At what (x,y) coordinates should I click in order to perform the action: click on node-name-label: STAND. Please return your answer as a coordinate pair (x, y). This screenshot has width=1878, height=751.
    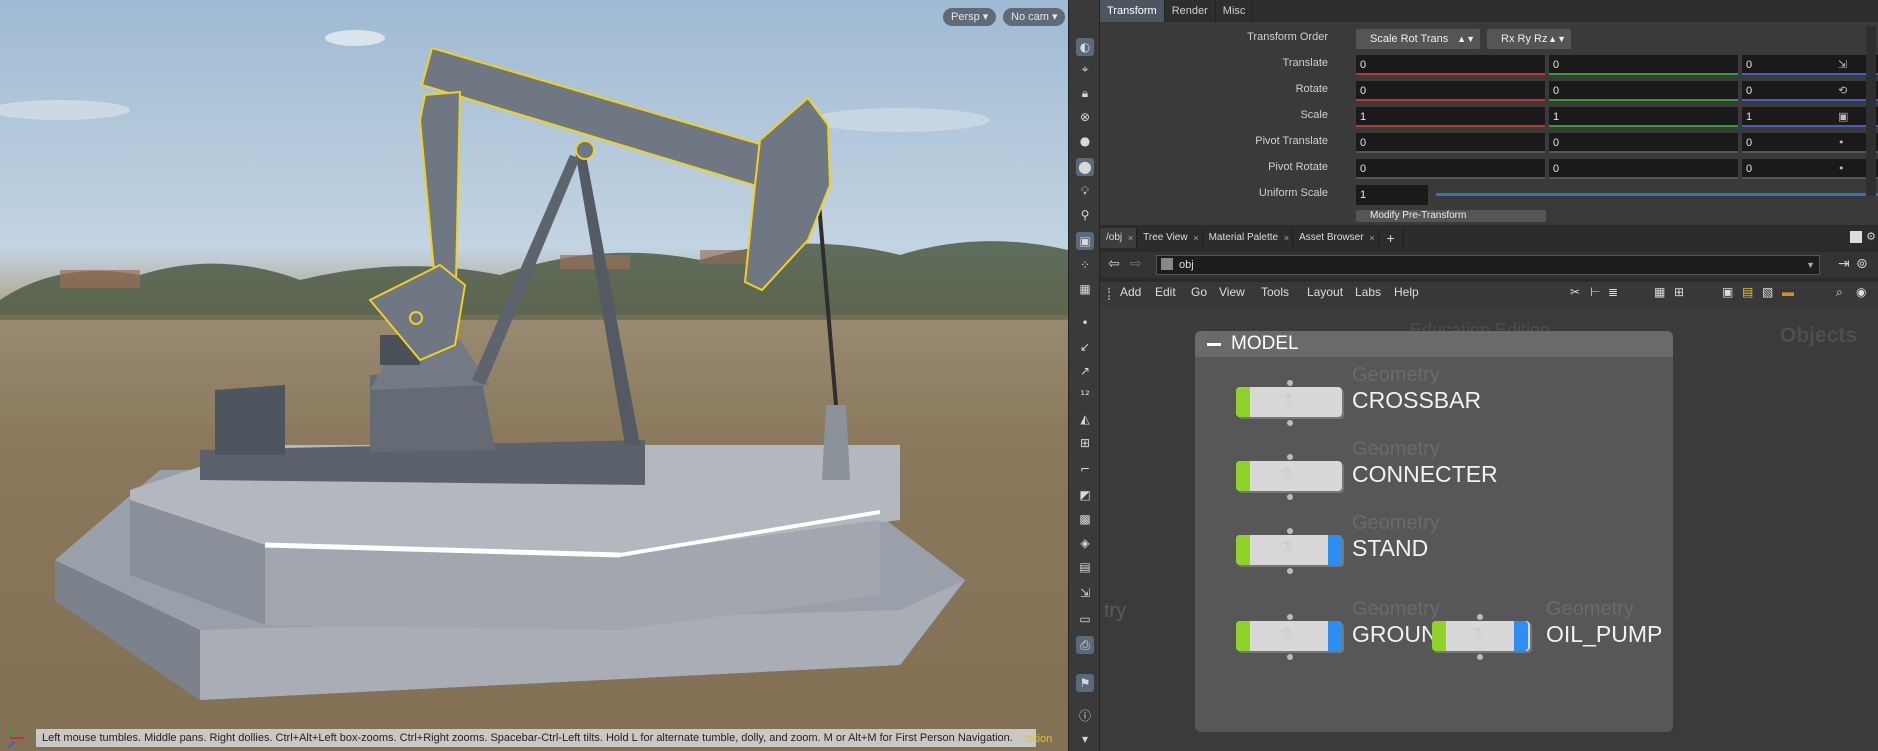
    Looking at the image, I should click on (1390, 548).